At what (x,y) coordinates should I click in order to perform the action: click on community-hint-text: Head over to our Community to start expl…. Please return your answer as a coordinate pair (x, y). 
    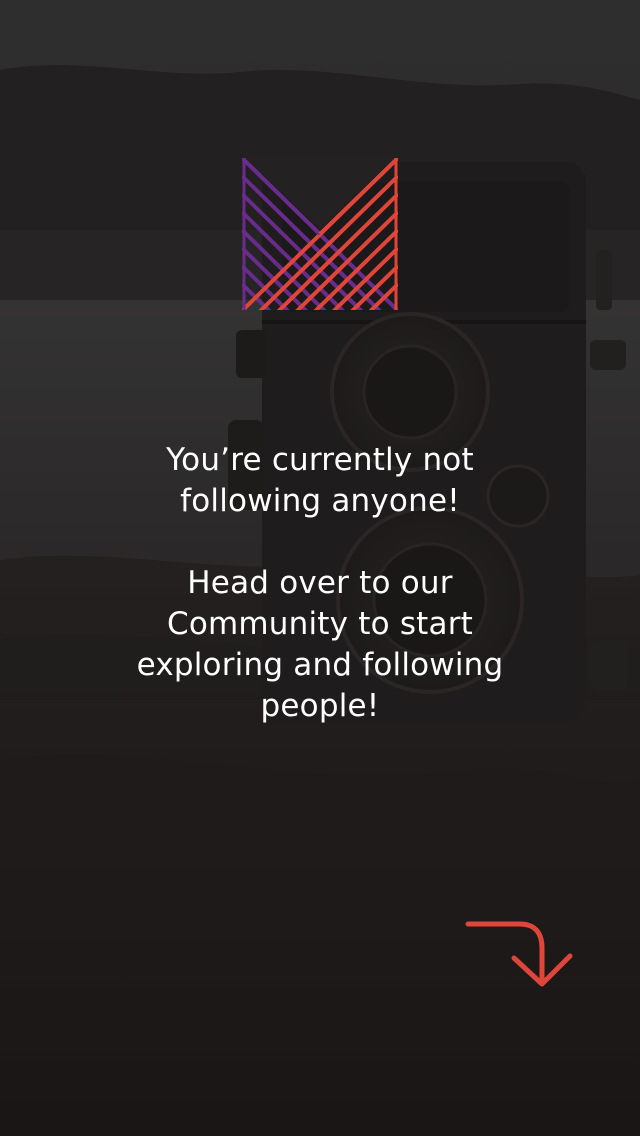
    Looking at the image, I should click on (320, 644).